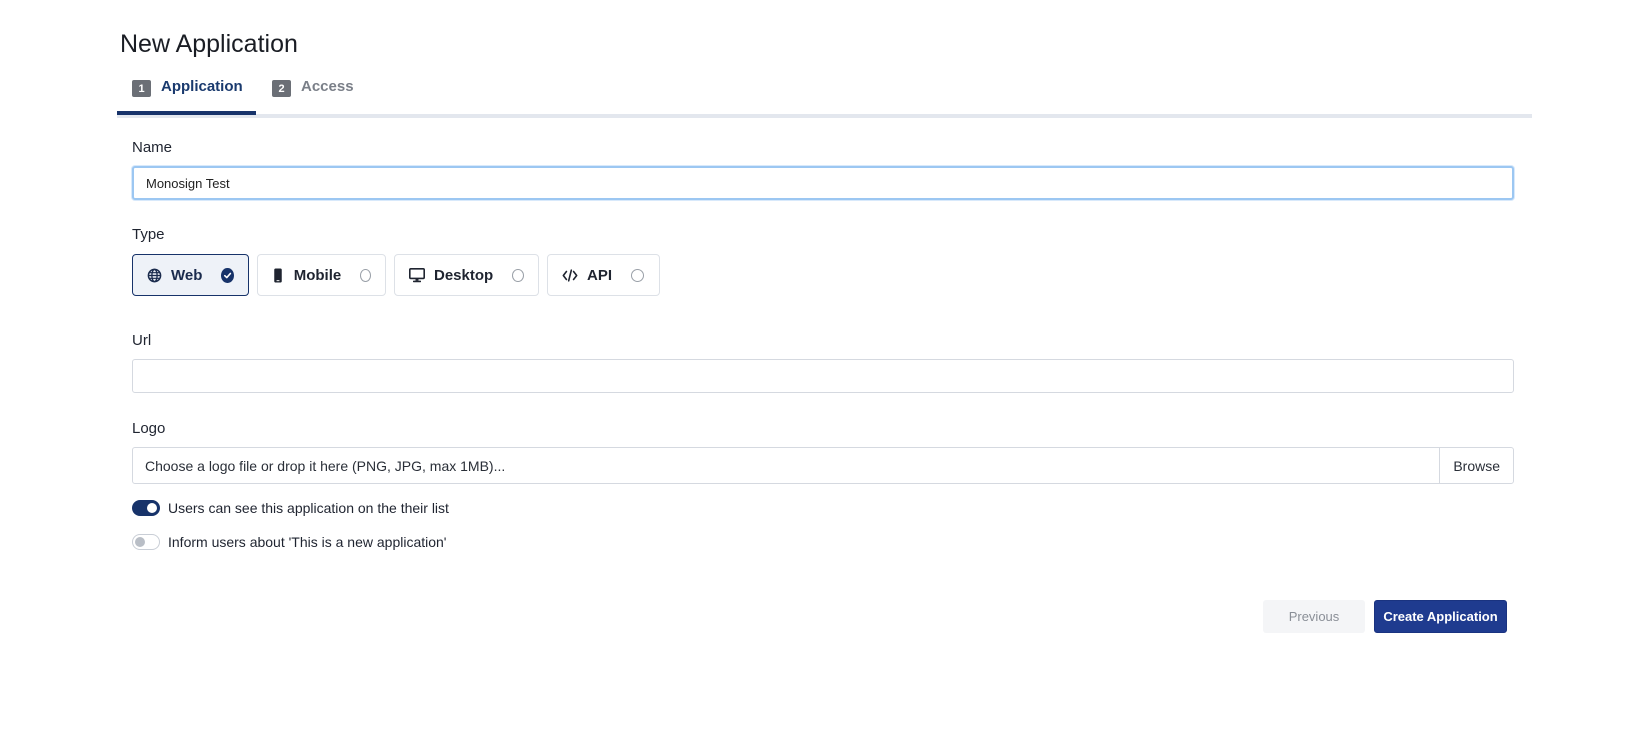  I want to click on desktop-icon, so click(417, 275).